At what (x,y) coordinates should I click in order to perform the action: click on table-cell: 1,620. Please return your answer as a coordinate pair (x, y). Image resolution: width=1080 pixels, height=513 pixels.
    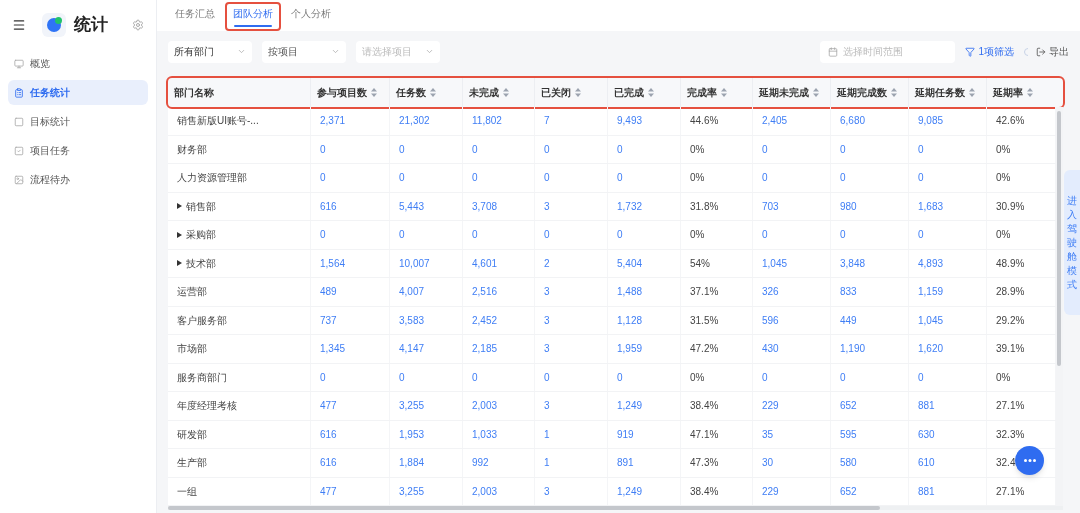
    Looking at the image, I should click on (948, 349).